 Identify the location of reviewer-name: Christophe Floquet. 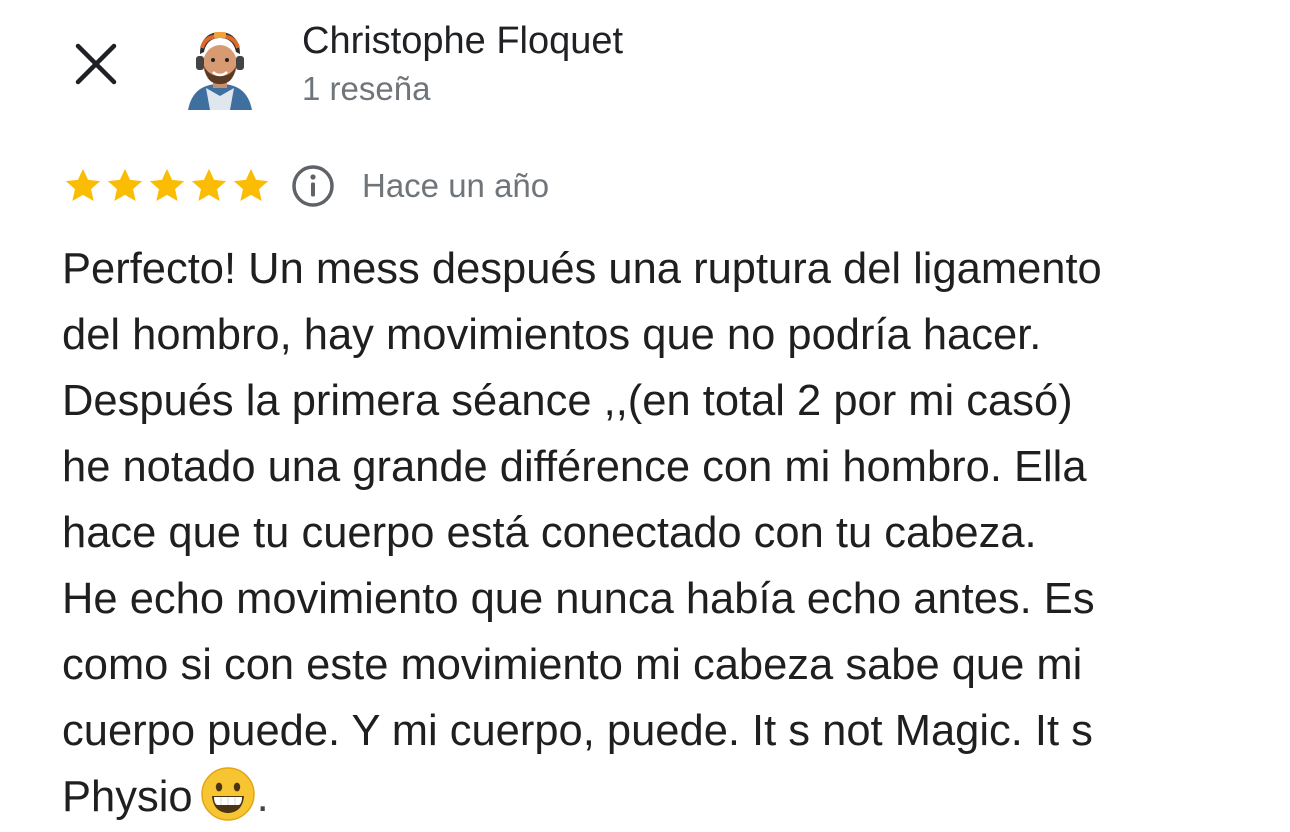
(462, 41).